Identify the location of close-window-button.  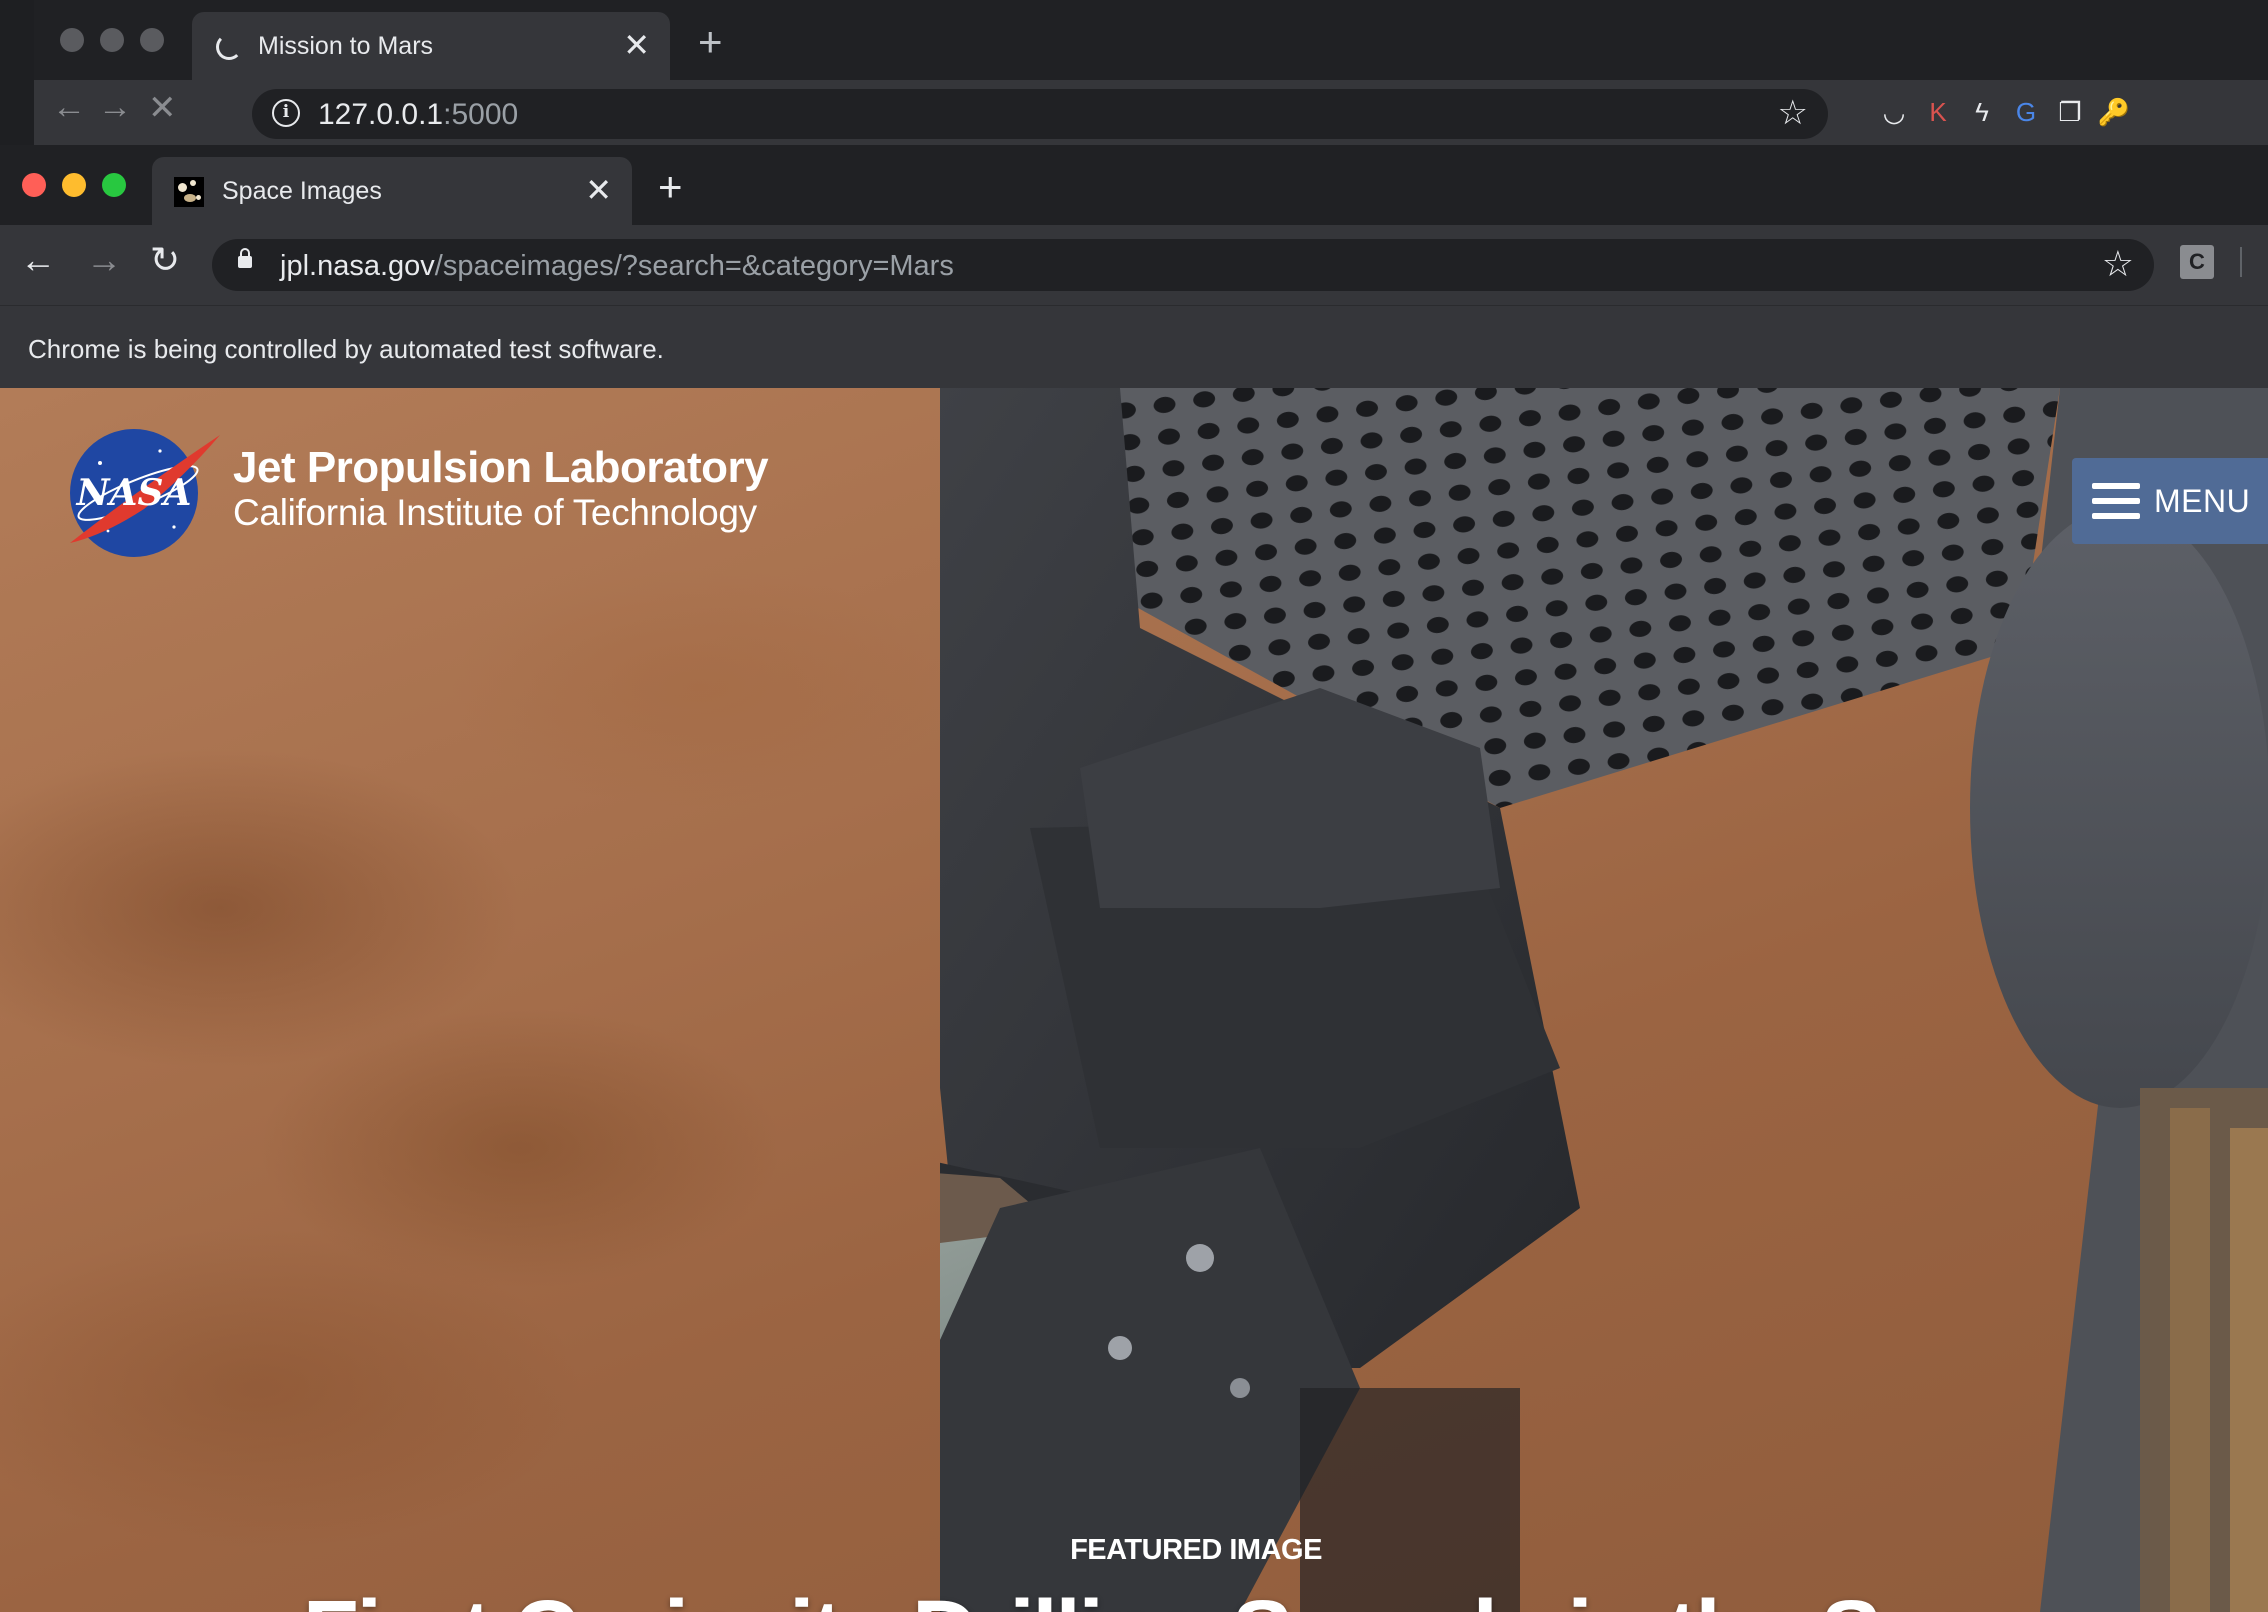
(34, 185).